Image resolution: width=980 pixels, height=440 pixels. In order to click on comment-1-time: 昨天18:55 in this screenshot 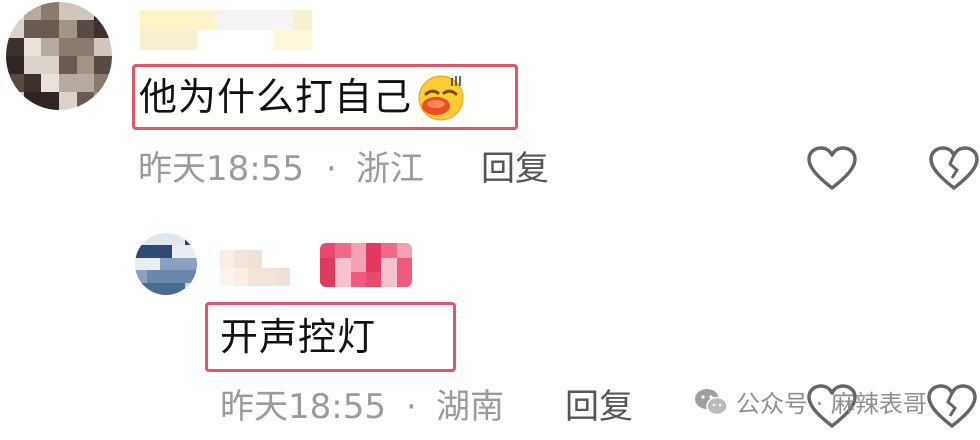, I will do `click(221, 169)`.